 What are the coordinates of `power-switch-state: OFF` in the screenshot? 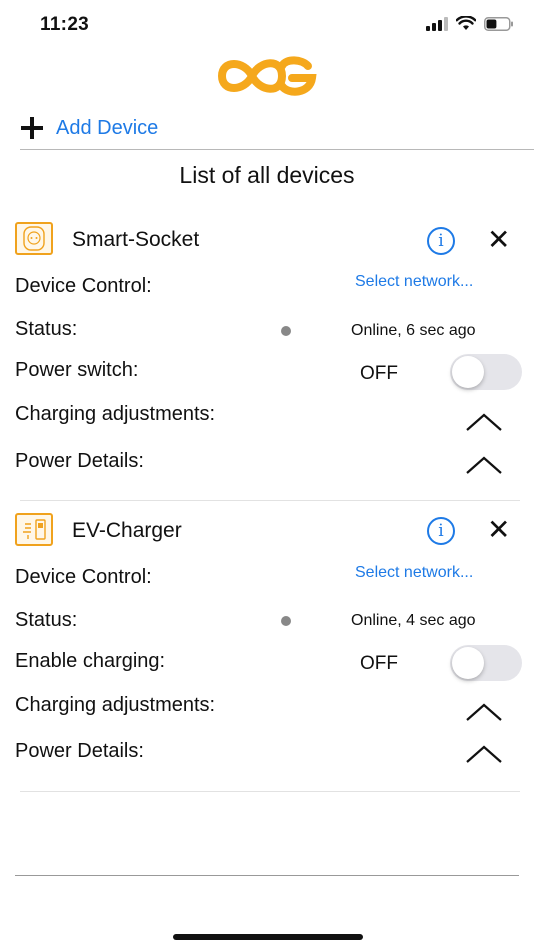 It's located at (379, 373).